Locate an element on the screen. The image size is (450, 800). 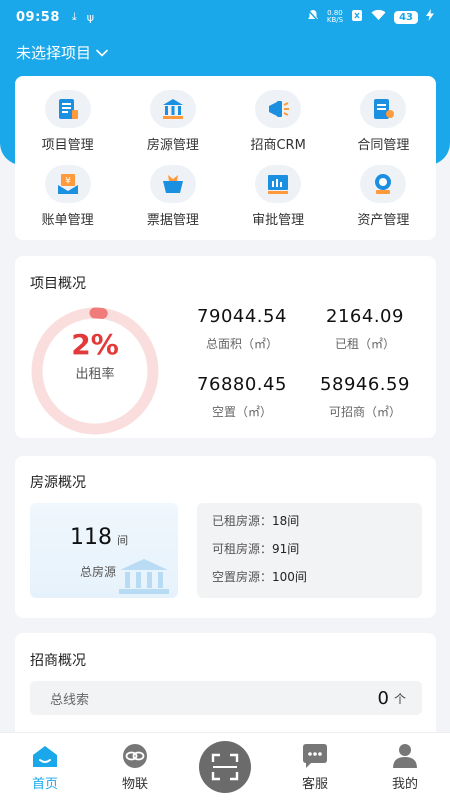
scan-icon is located at coordinates (225, 767).